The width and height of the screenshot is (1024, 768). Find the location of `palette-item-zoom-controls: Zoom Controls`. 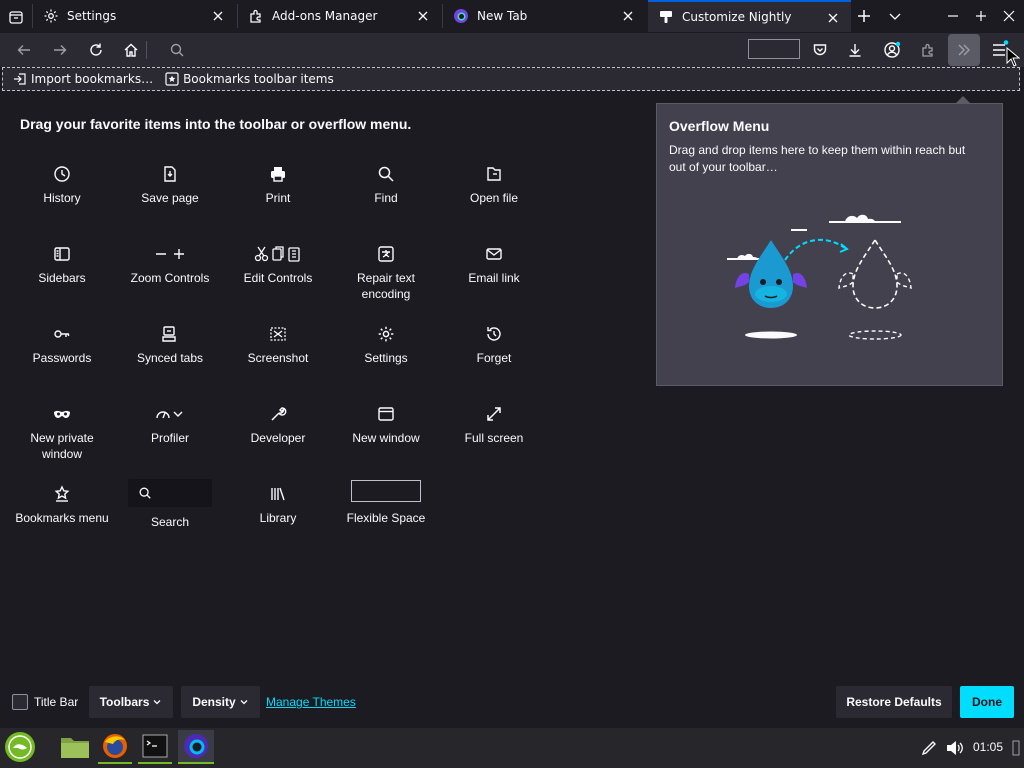

palette-item-zoom-controls: Zoom Controls is located at coordinates (170, 265).